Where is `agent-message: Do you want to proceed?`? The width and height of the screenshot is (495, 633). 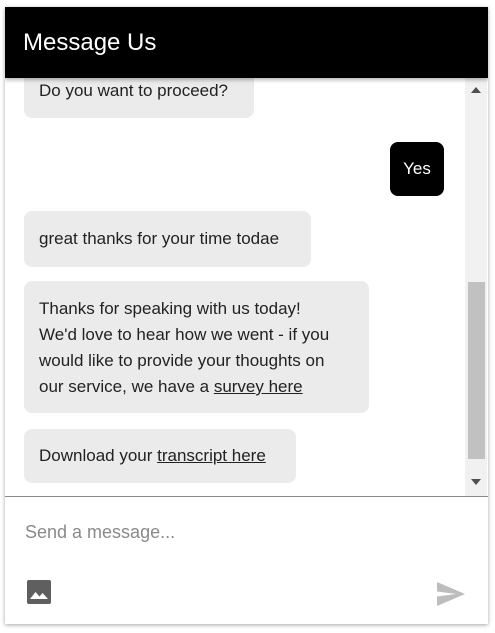 agent-message: Do you want to proceed? is located at coordinates (139, 98).